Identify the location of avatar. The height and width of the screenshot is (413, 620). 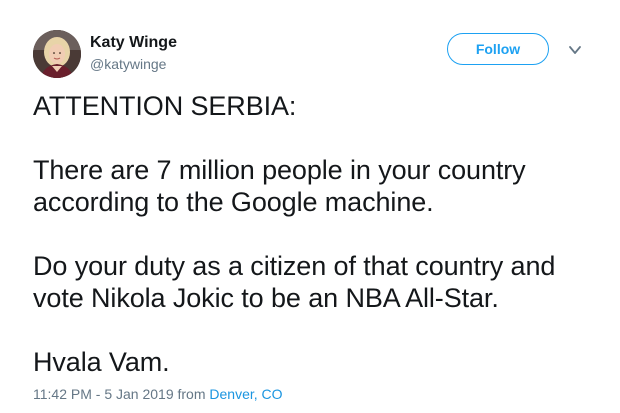
(57, 54).